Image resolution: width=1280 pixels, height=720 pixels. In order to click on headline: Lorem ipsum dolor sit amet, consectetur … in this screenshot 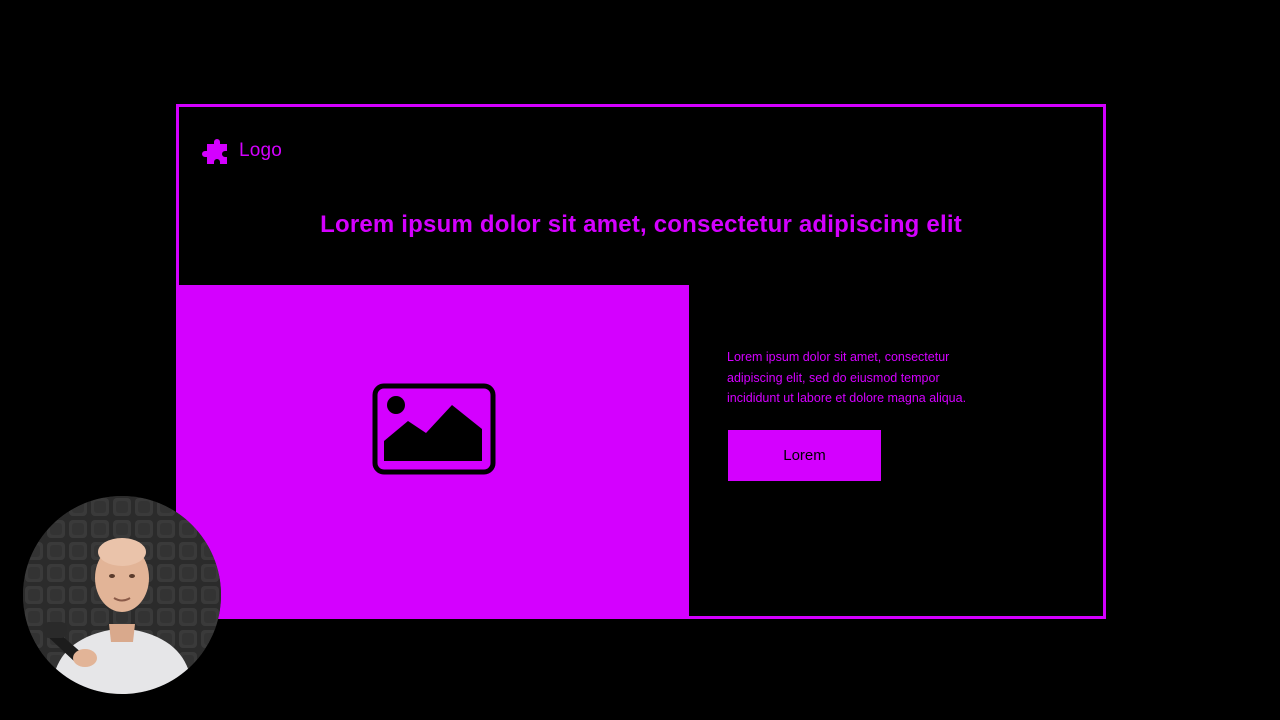, I will do `click(641, 224)`.